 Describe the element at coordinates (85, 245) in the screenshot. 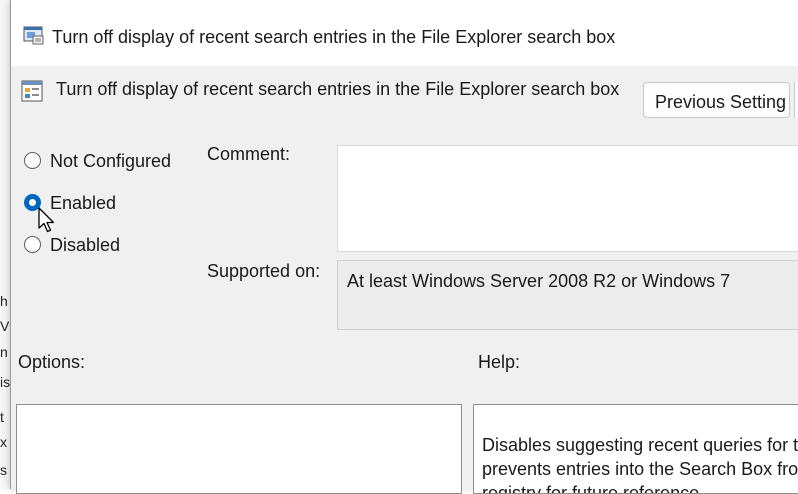

I see `radio-label: Disabled` at that location.